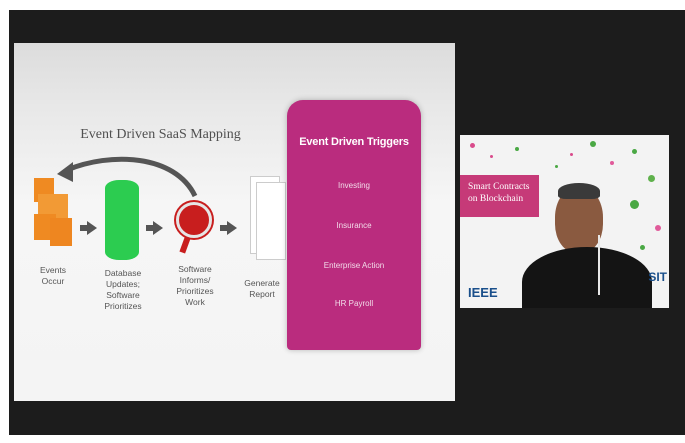 The height and width of the screenshot is (443, 685). I want to click on step-label-events: Events Occur, so click(53, 275).